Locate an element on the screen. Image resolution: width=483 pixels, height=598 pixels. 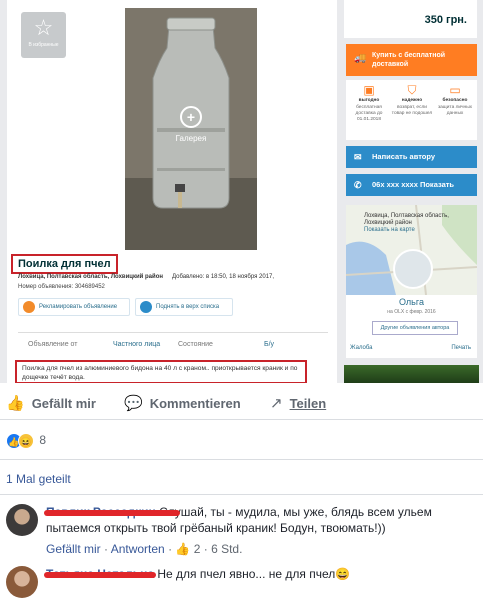
buy-label: Купить с бесплатной доставкой is located at coordinates (409, 60).